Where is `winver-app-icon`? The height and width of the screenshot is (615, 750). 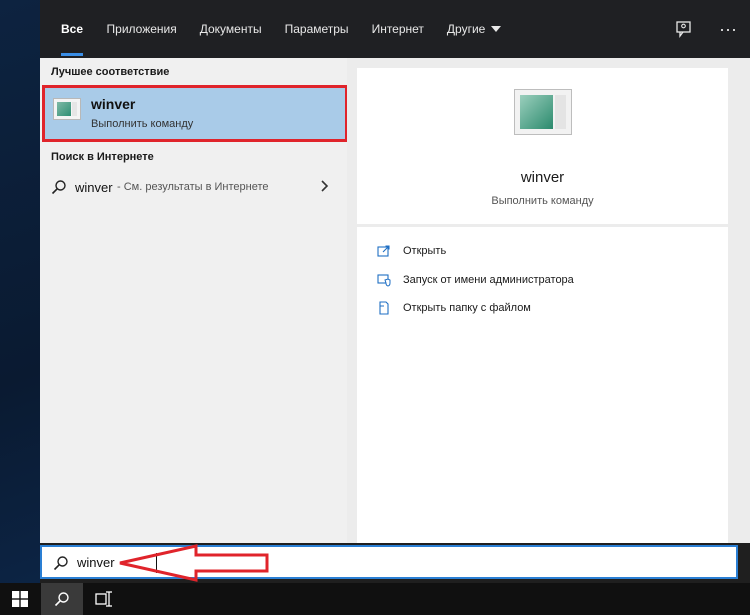
winver-app-icon is located at coordinates (67, 109).